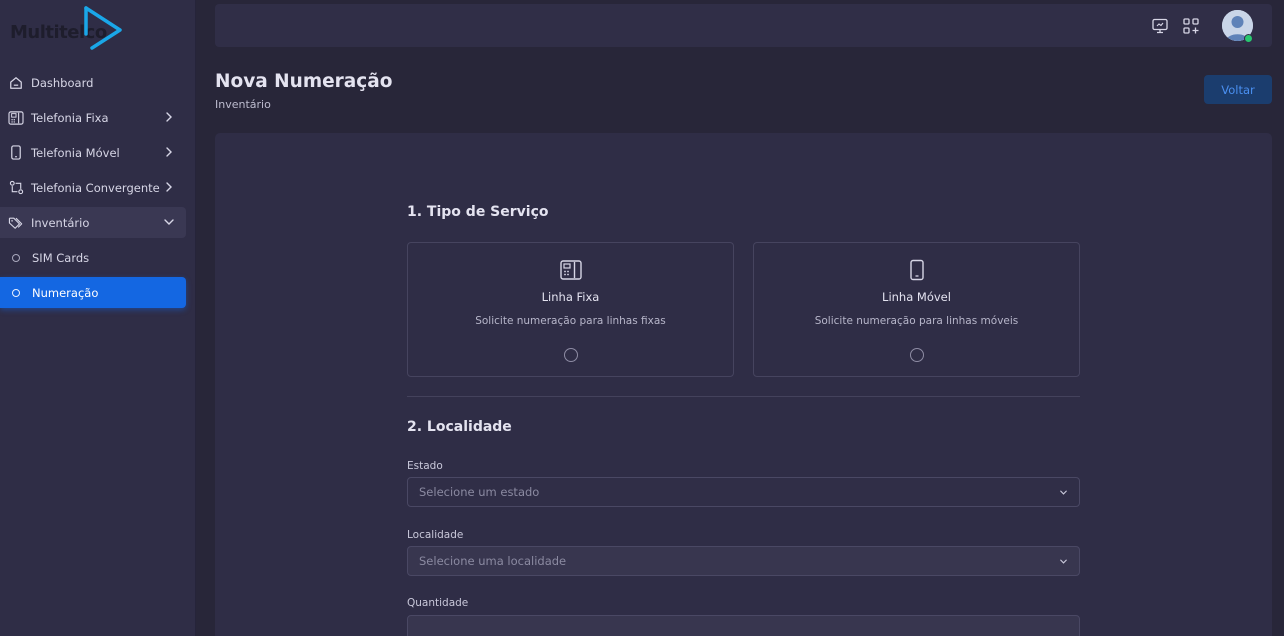 Image resolution: width=1284 pixels, height=636 pixels. Describe the element at coordinates (70, 30) in the screenshot. I see `brand-logo: Multitelco` at that location.